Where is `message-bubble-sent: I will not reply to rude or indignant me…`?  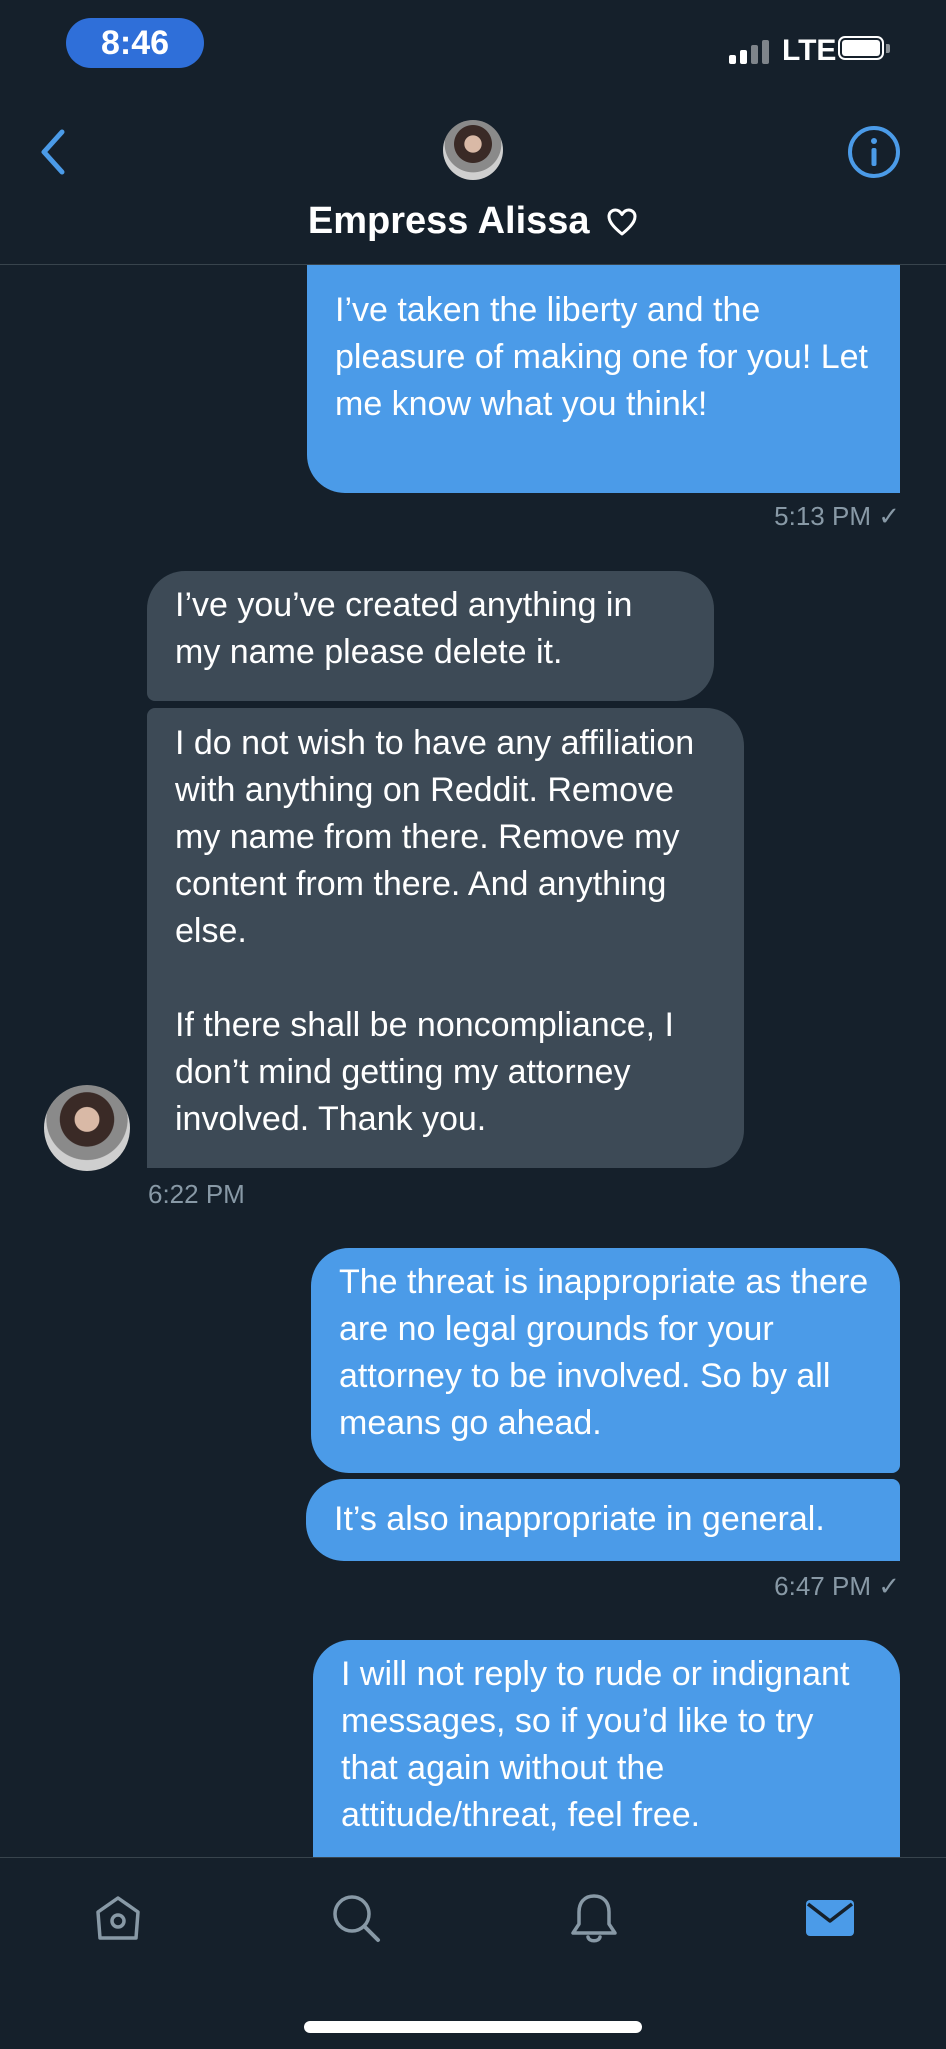 message-bubble-sent: I will not reply to rude or indignant me… is located at coordinates (606, 1748).